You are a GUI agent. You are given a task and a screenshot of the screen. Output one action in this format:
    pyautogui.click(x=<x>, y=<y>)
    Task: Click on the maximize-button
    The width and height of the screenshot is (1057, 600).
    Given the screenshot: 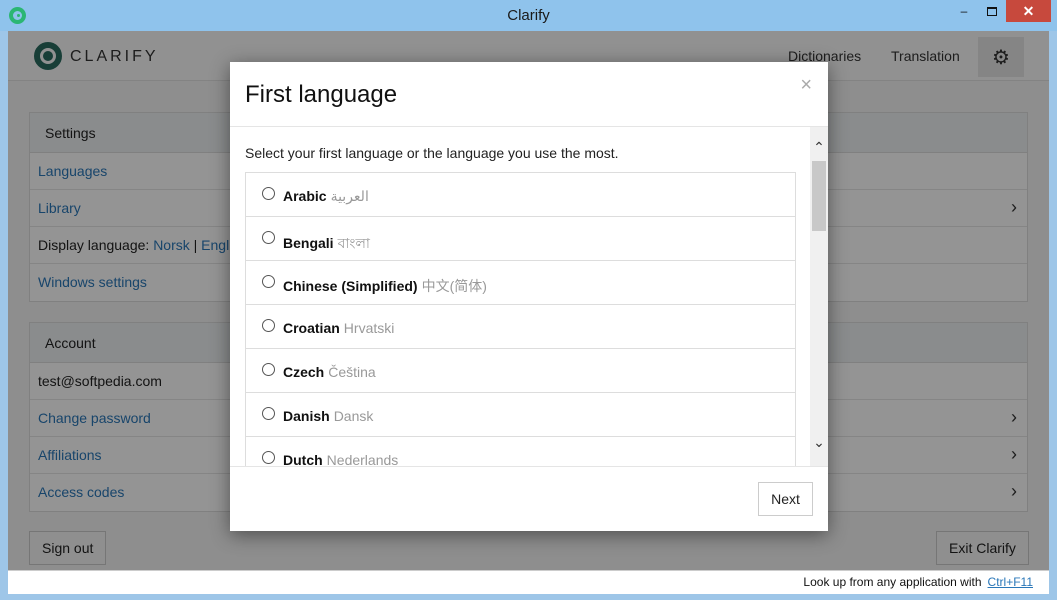 What is the action you would take?
    pyautogui.click(x=992, y=11)
    